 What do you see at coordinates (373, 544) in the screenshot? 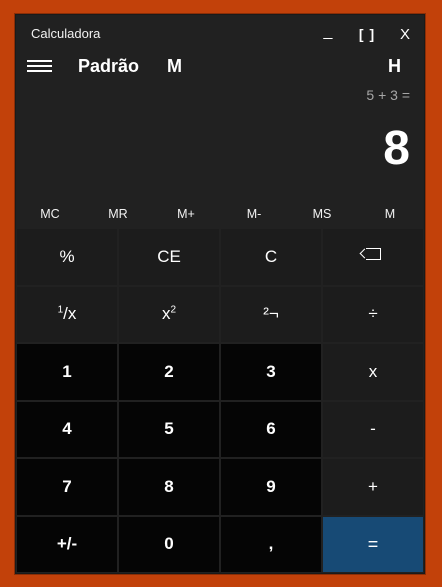
I see `equals-button: =` at bounding box center [373, 544].